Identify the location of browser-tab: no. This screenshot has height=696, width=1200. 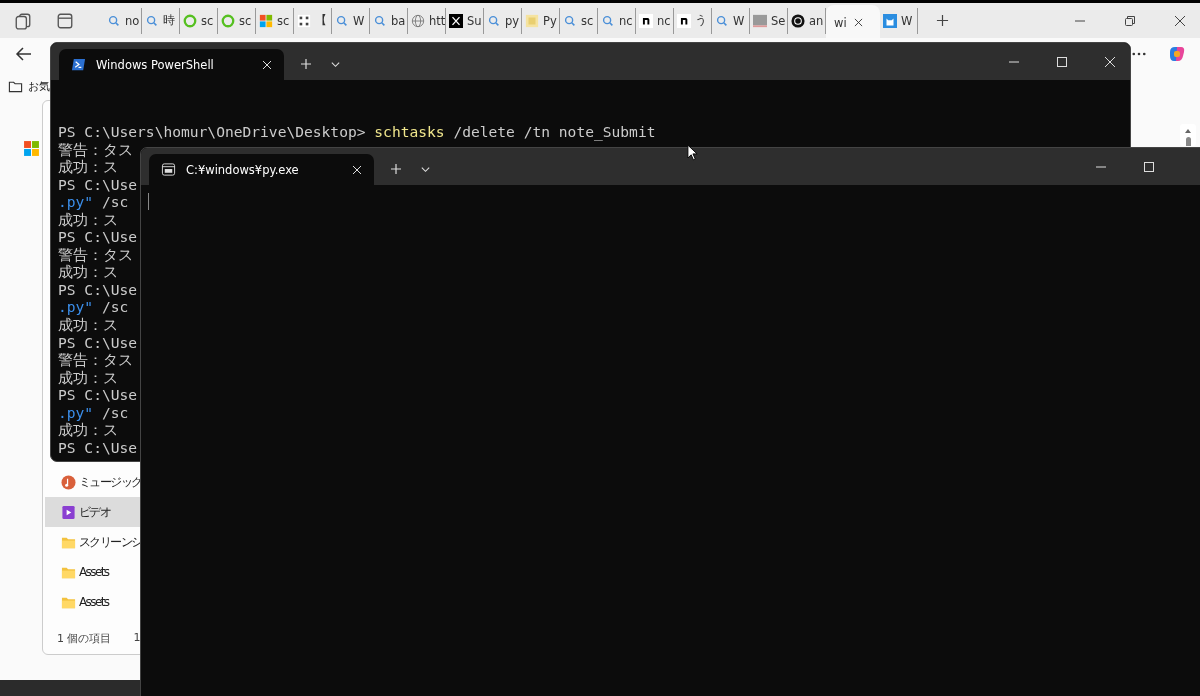
(123, 20).